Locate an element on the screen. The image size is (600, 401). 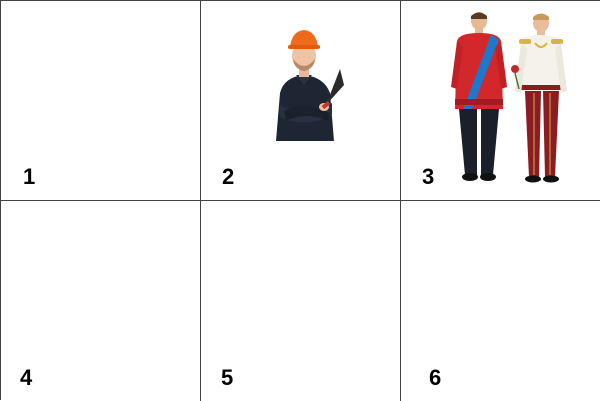
grid-divider-horizontal is located at coordinates (300, 200).